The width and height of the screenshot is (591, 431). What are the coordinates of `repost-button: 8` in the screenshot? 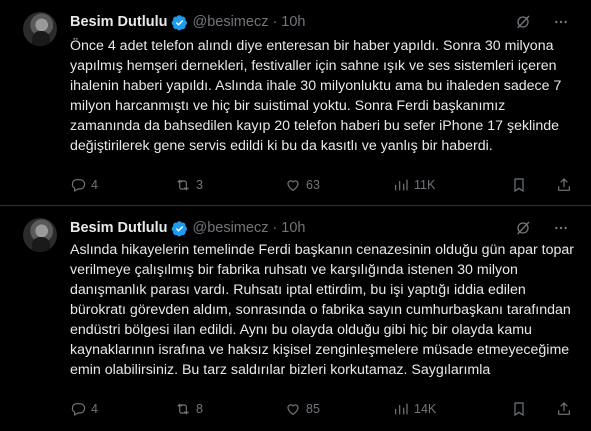 It's located at (189, 409).